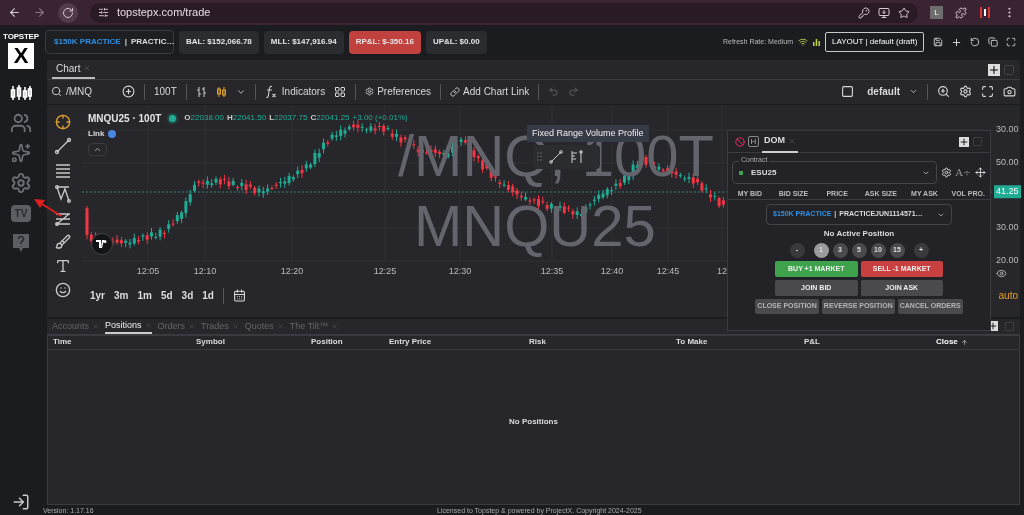 This screenshot has width=1024, height=515. I want to click on emoji-icon, so click(62, 289).